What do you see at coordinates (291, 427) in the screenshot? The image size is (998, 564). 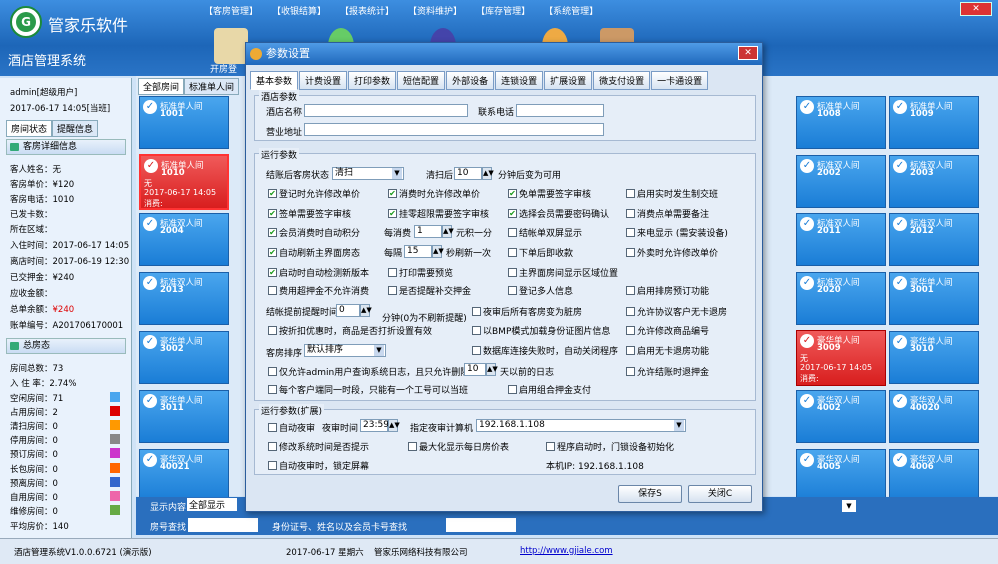 I see `auto-night-checkbox: 自动夜审` at bounding box center [291, 427].